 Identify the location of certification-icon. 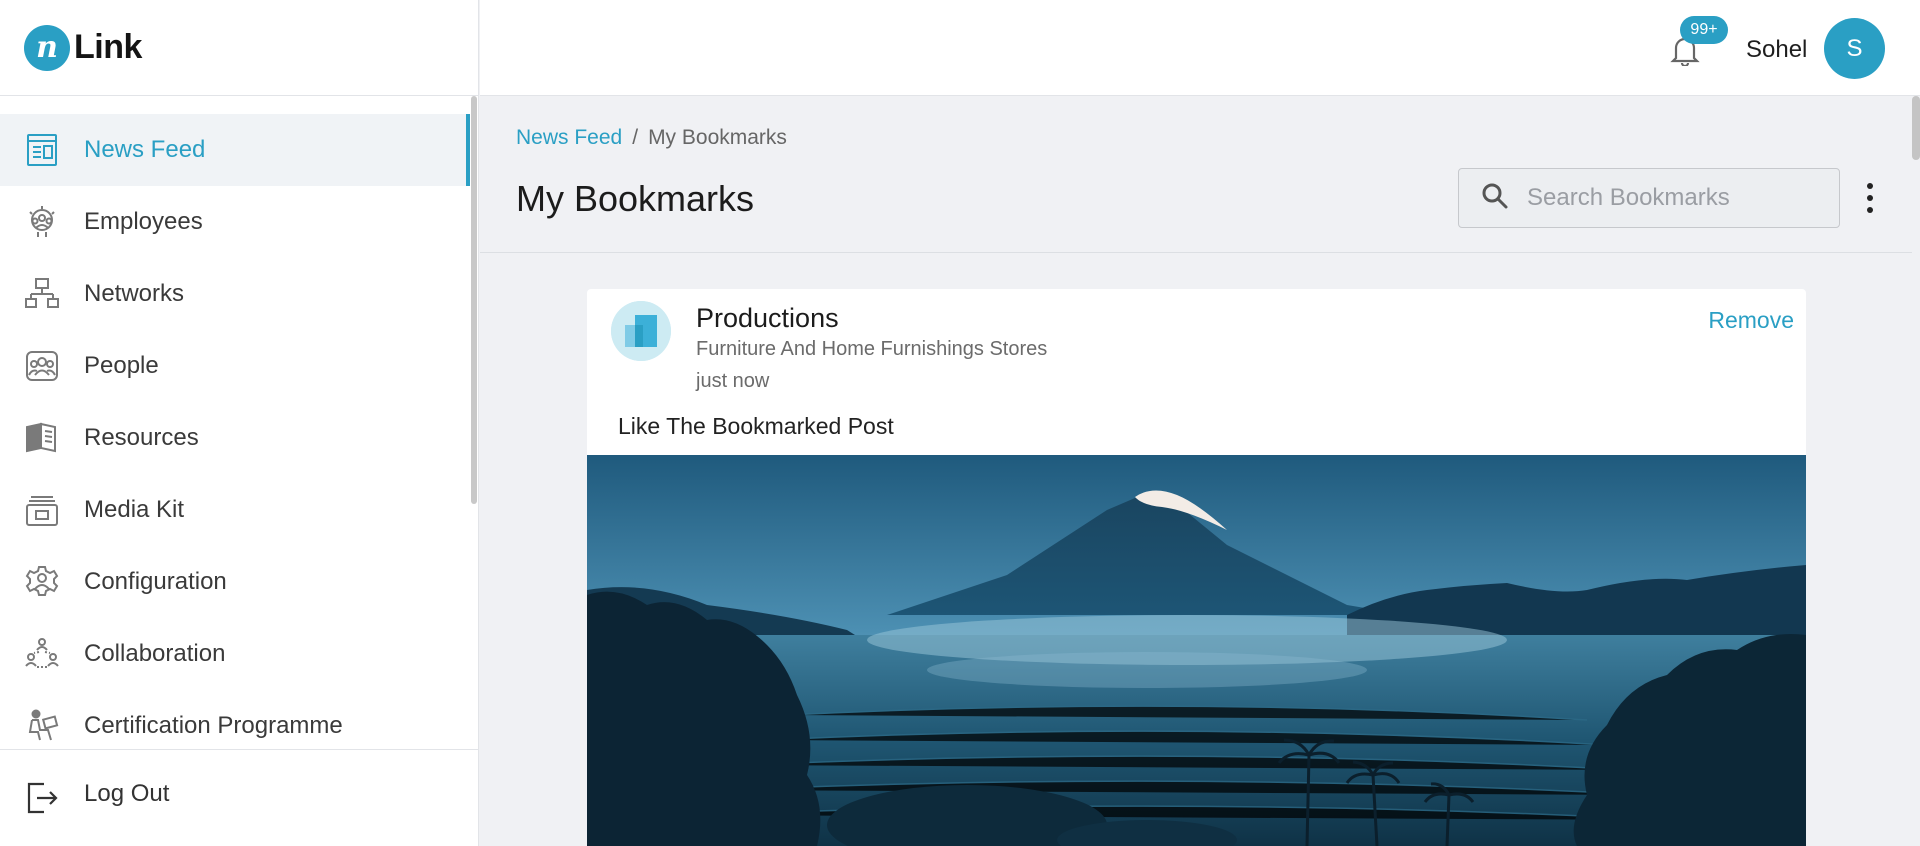
(42, 726).